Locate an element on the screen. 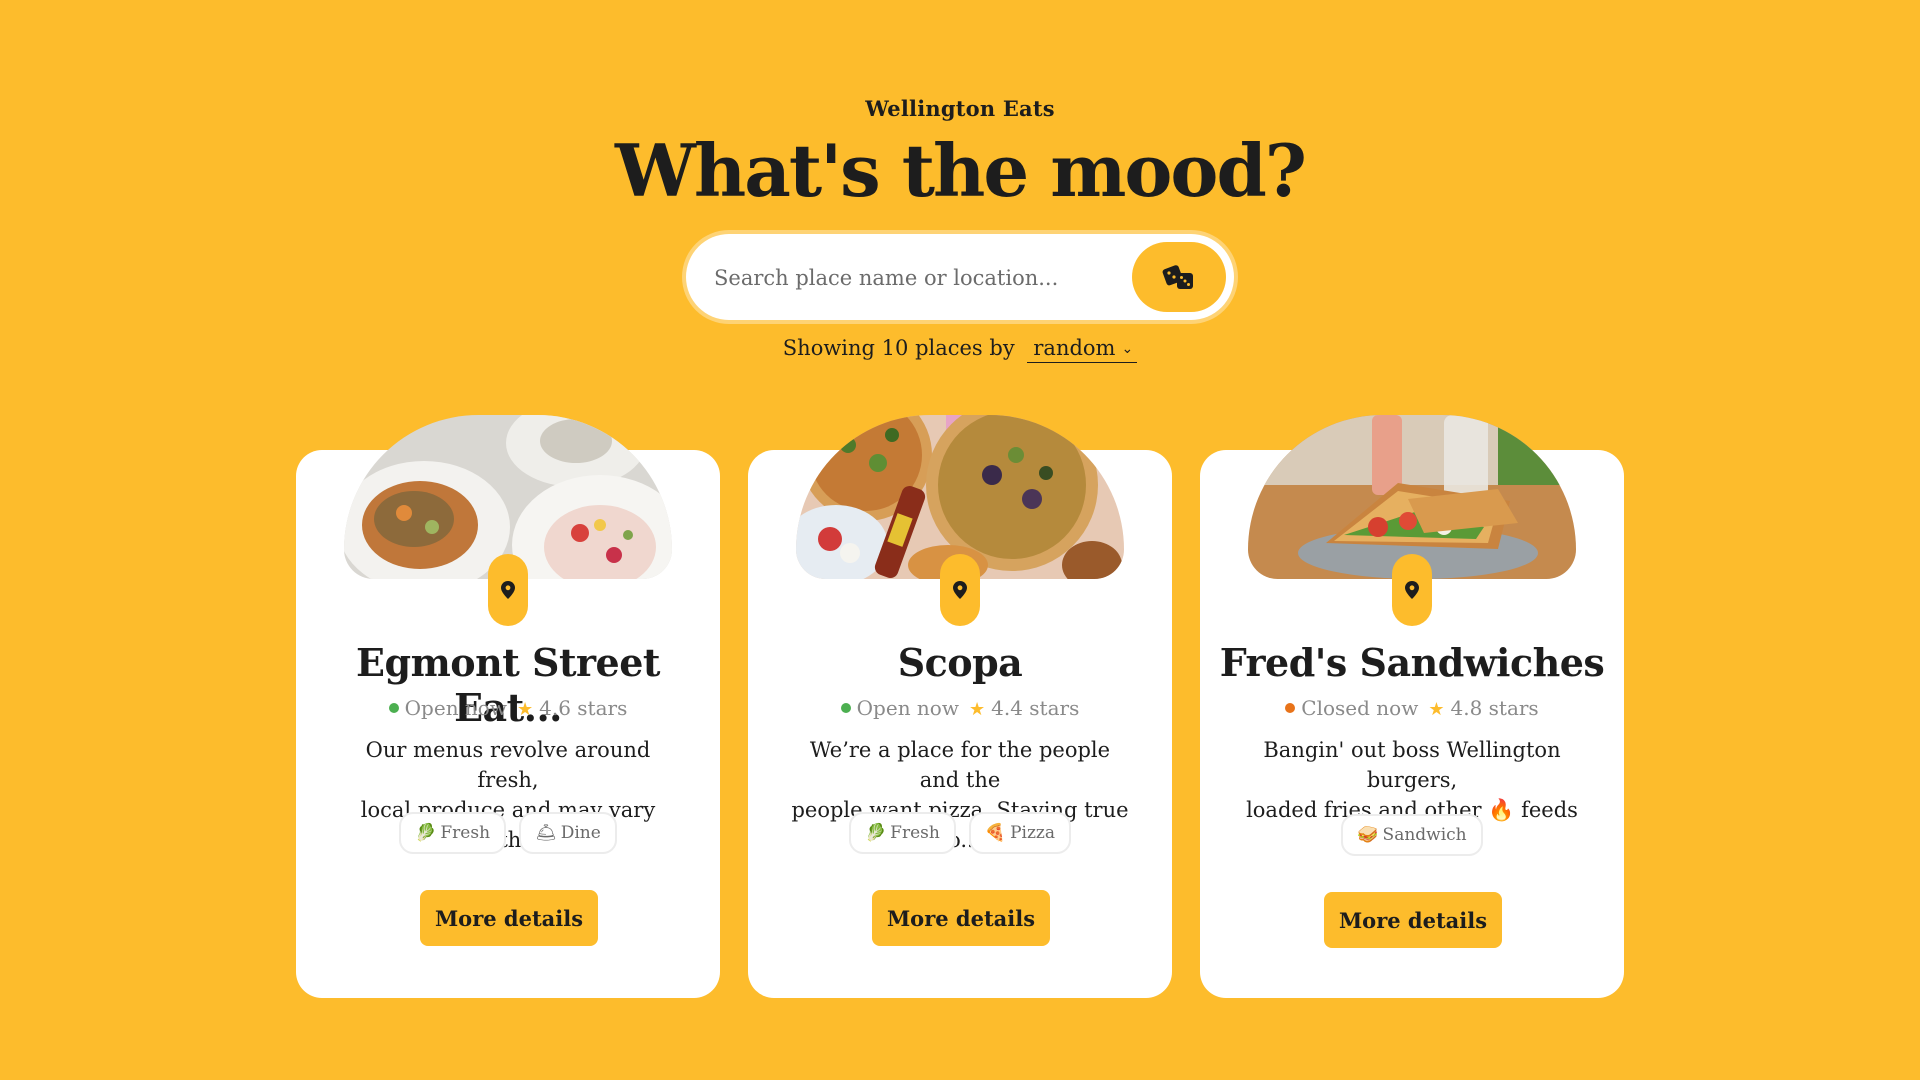 The height and width of the screenshot is (1080, 1920). tag-label: Sandwich is located at coordinates (1424, 835).